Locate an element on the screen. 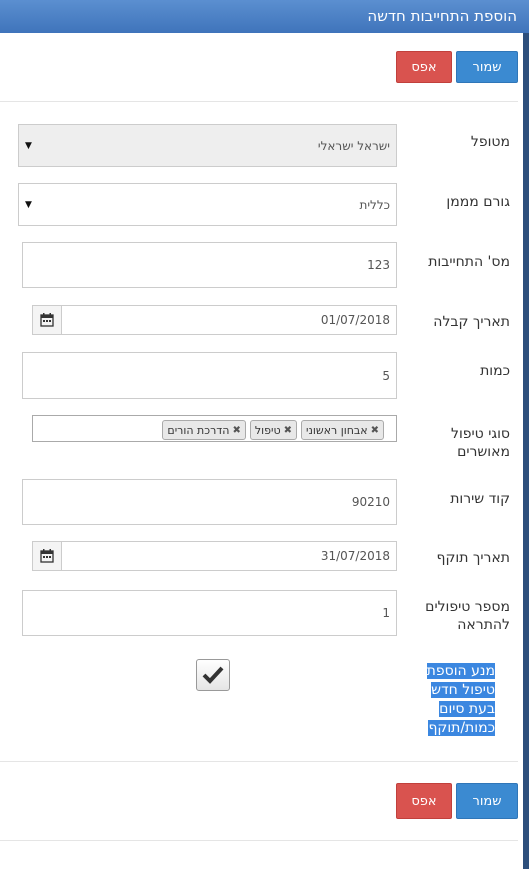 The width and height of the screenshot is (529, 869). expiry-date-input: 31/07/2018 is located at coordinates (214, 556).